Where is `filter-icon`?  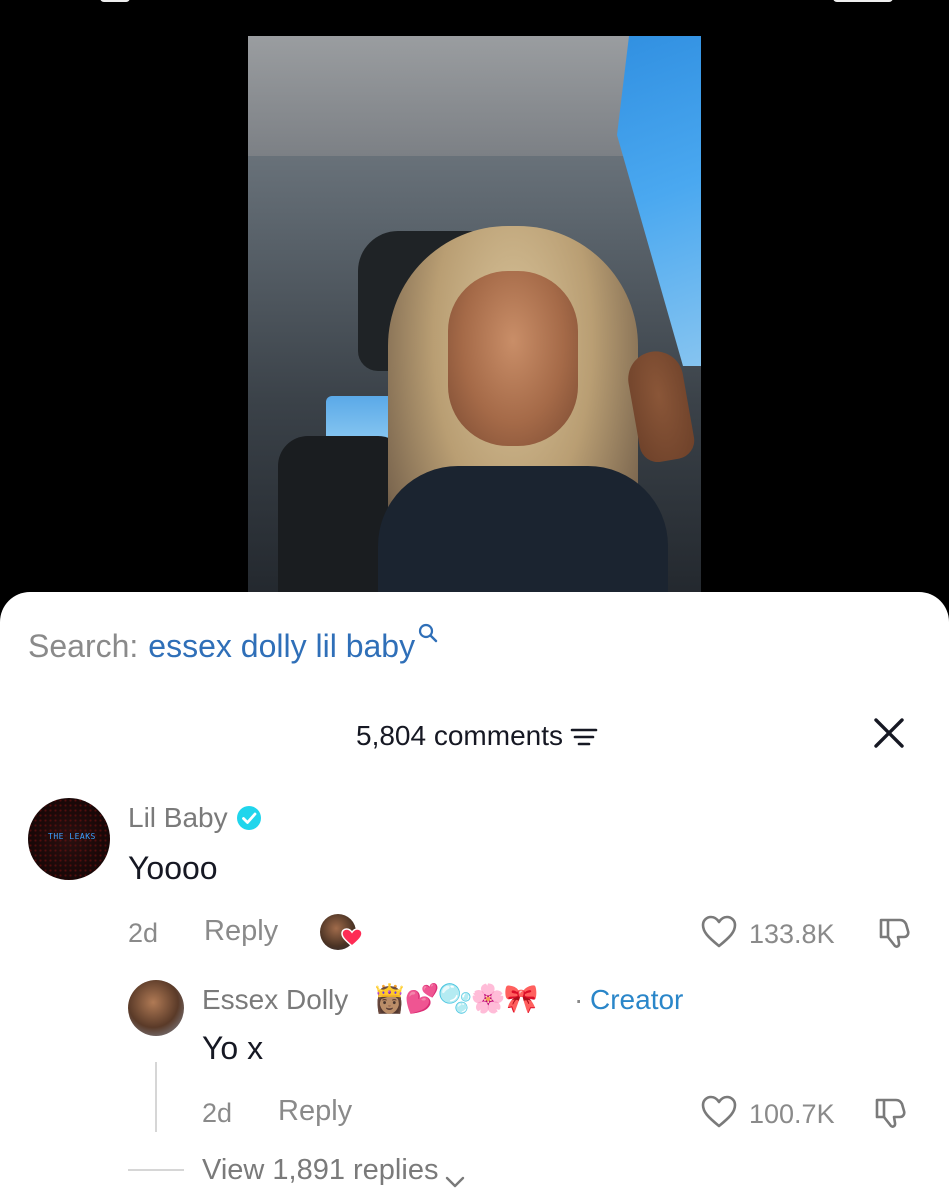
filter-icon is located at coordinates (584, 736).